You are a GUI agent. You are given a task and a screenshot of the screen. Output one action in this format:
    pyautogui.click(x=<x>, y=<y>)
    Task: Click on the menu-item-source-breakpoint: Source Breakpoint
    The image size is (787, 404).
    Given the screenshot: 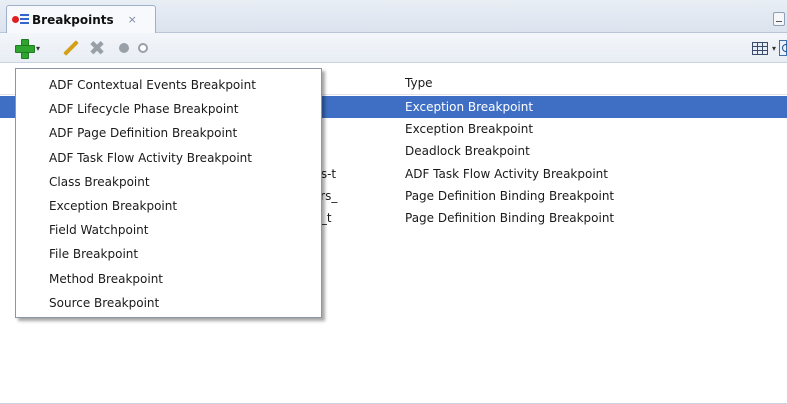 What is the action you would take?
    pyautogui.click(x=168, y=303)
    